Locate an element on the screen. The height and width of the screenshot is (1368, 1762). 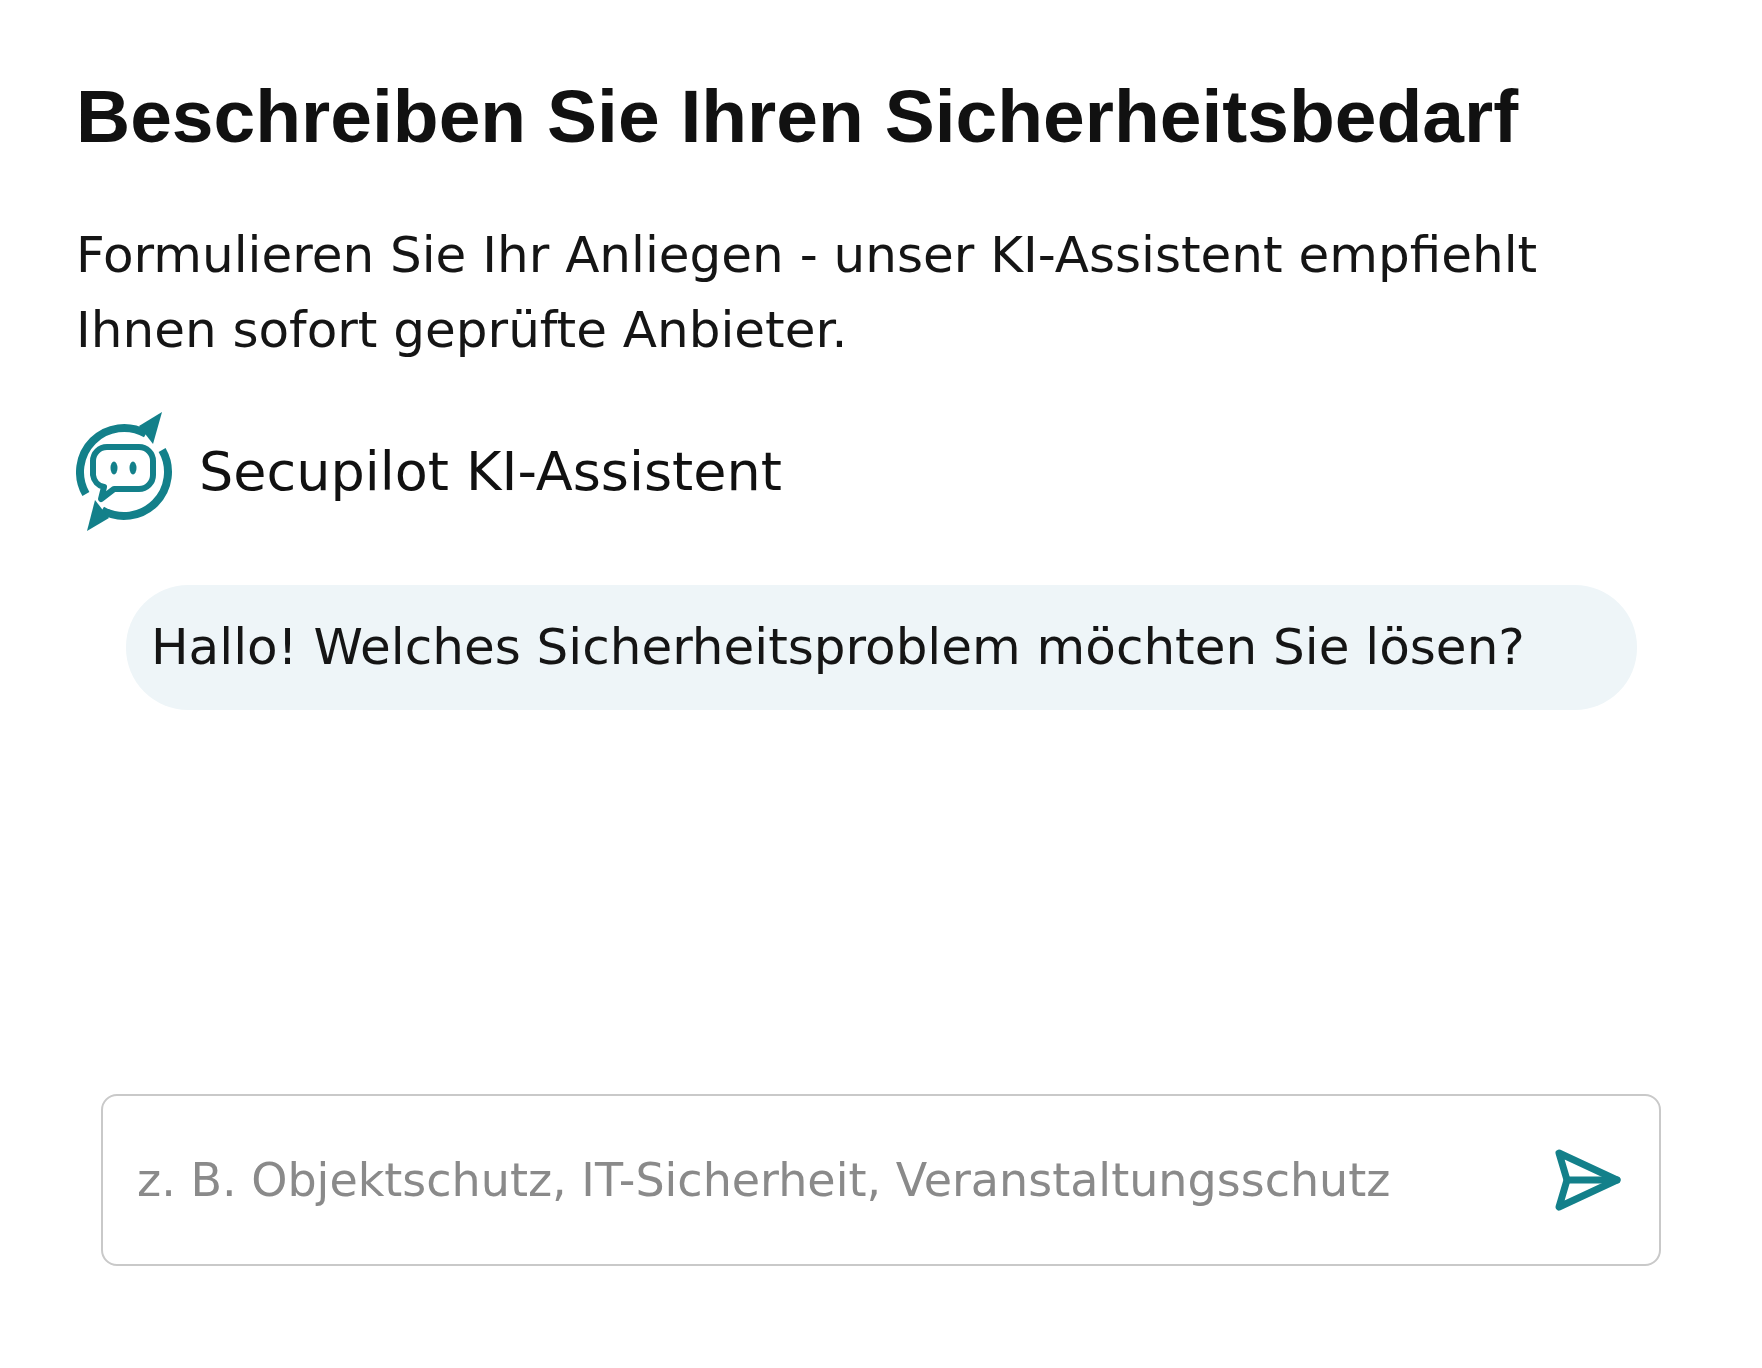
assistant-message: Hallo! Welches Sicherheitsproblem möchten Sie lösen? is located at coordinates (881, 647).